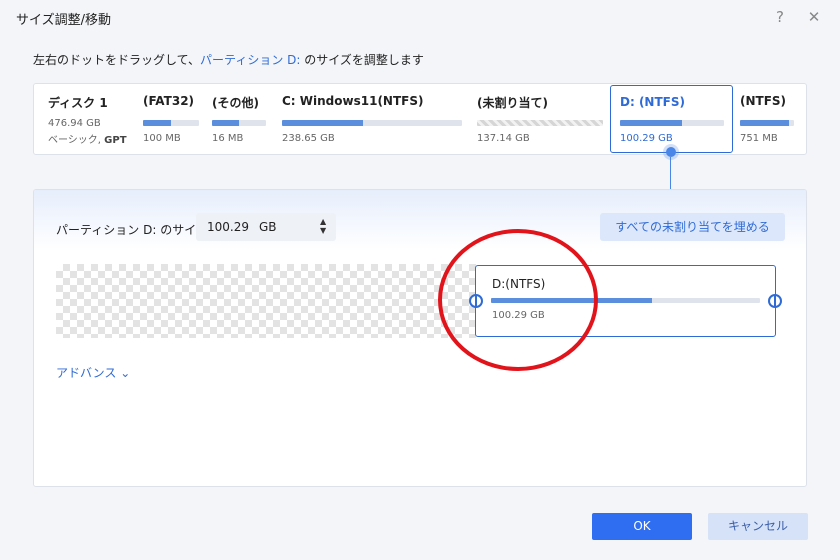 The image size is (840, 560). I want to click on spin-down-icon: ▼, so click(323, 230).